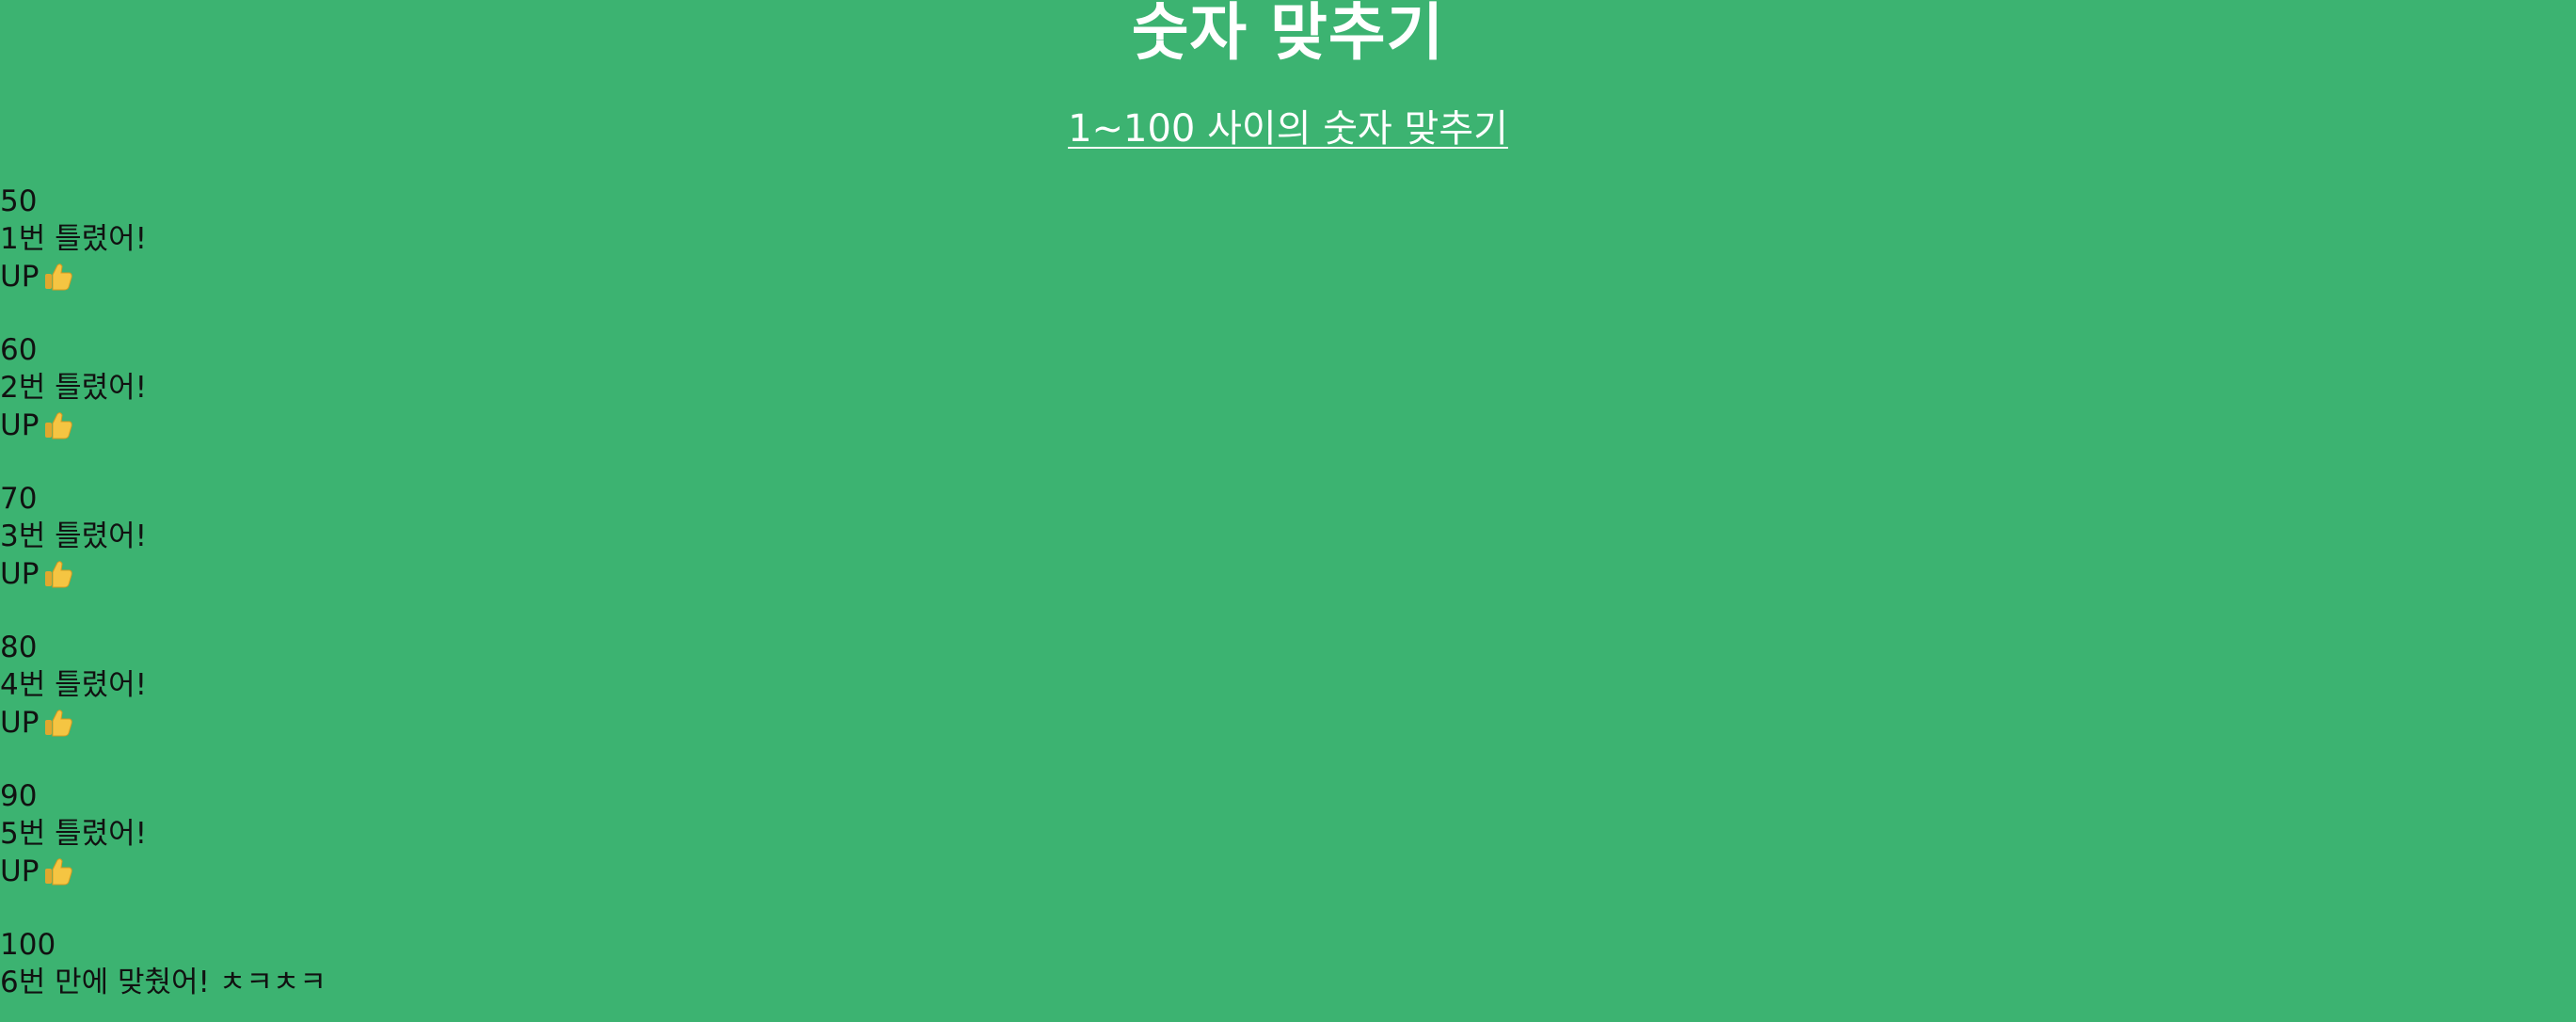  What do you see at coordinates (163, 983) in the screenshot?
I see `success-message: 6번 만에 맞췄어! ㅊㅋㅊㅋ` at bounding box center [163, 983].